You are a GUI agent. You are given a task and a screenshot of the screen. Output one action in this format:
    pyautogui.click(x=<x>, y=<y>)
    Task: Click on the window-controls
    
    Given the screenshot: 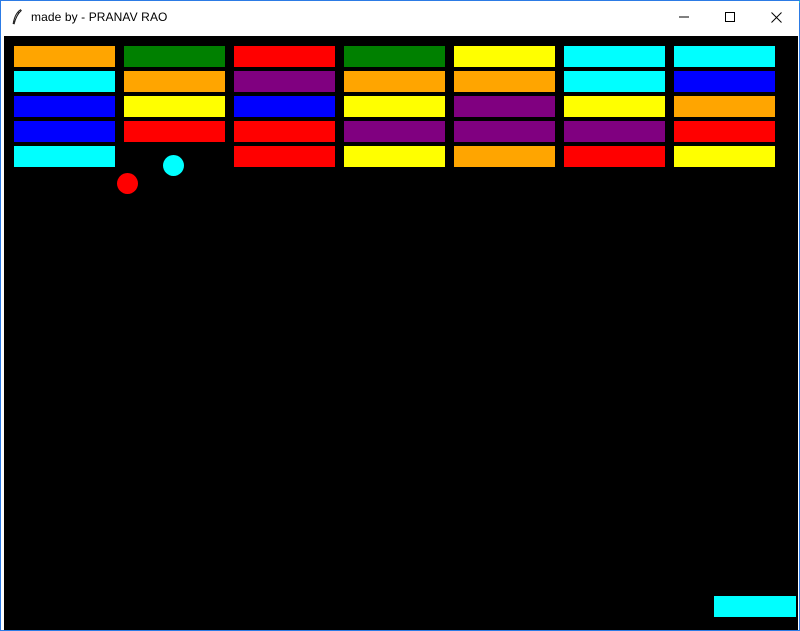 What is the action you would take?
    pyautogui.click(x=730, y=17)
    